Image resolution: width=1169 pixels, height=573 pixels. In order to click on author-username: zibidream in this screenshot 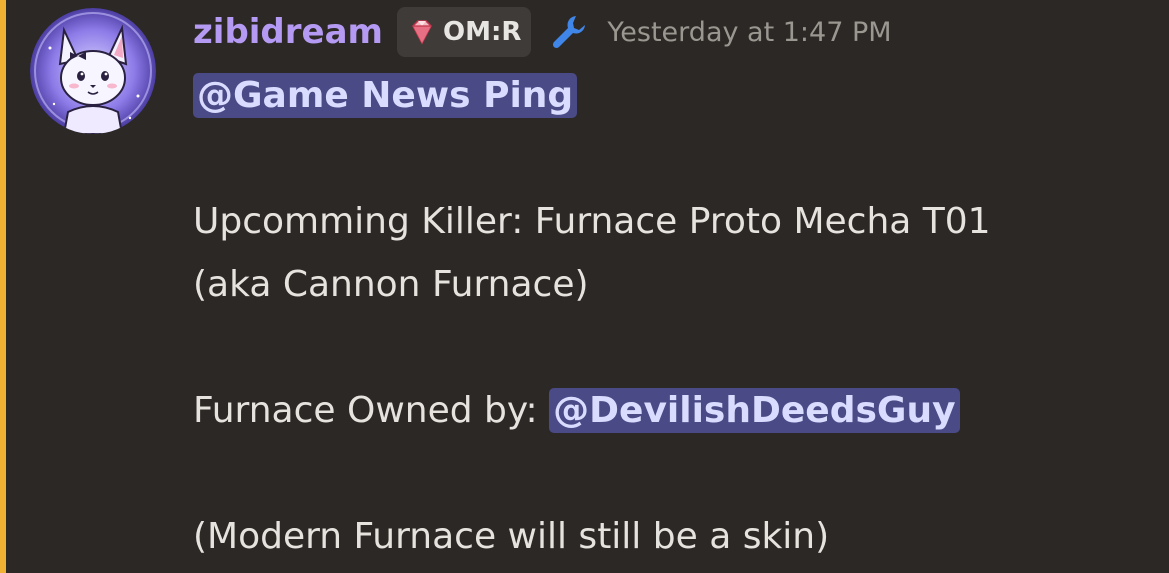, I will do `click(288, 32)`.